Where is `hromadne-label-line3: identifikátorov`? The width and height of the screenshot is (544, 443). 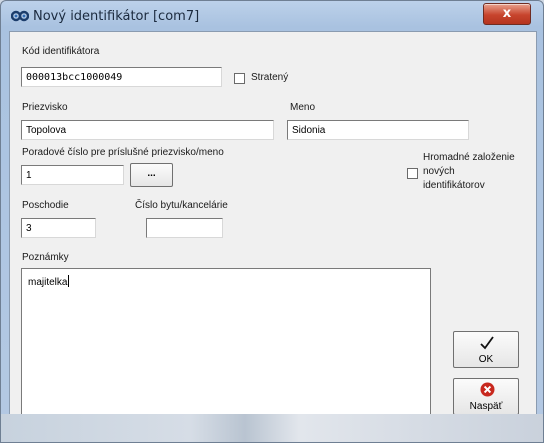
hromadne-label-line3: identifikátorov is located at coordinates (454, 185).